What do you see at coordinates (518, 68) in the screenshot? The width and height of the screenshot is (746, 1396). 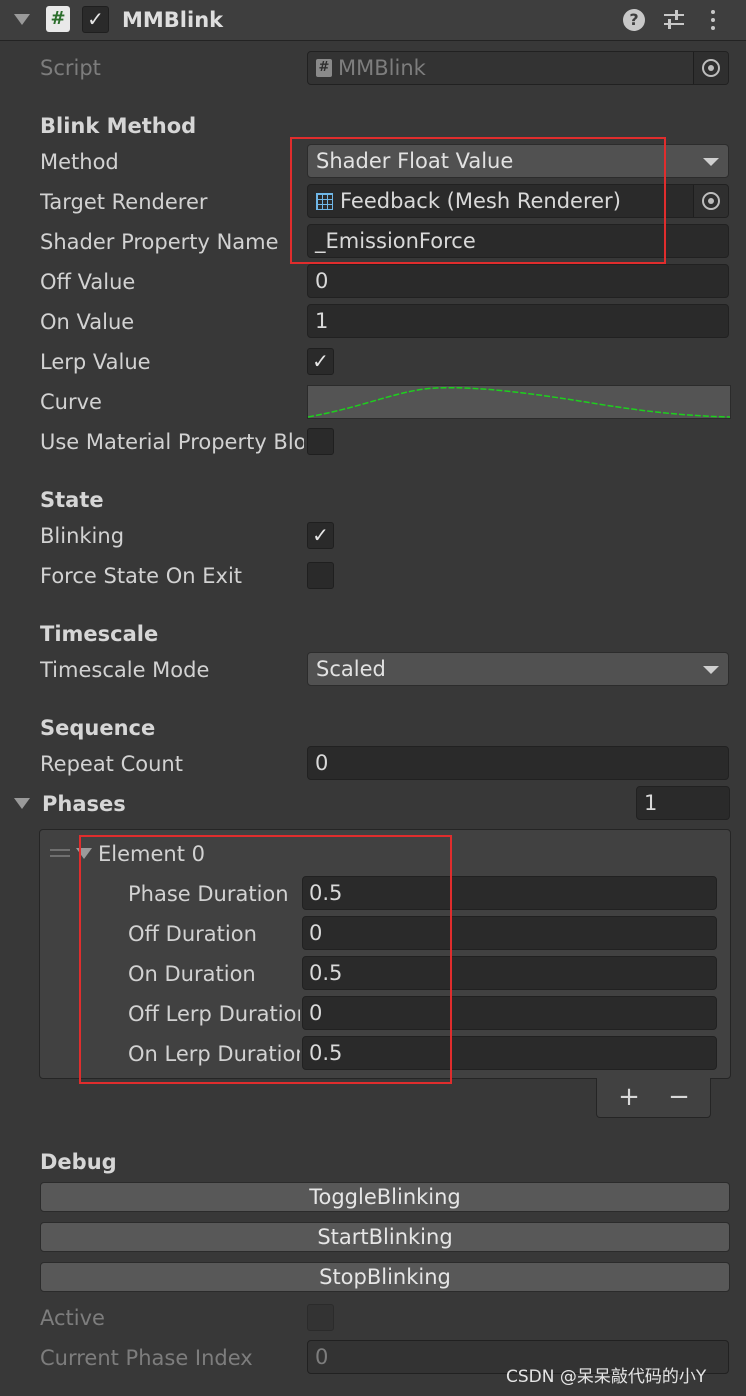 I see `script-field: # MMBlink` at bounding box center [518, 68].